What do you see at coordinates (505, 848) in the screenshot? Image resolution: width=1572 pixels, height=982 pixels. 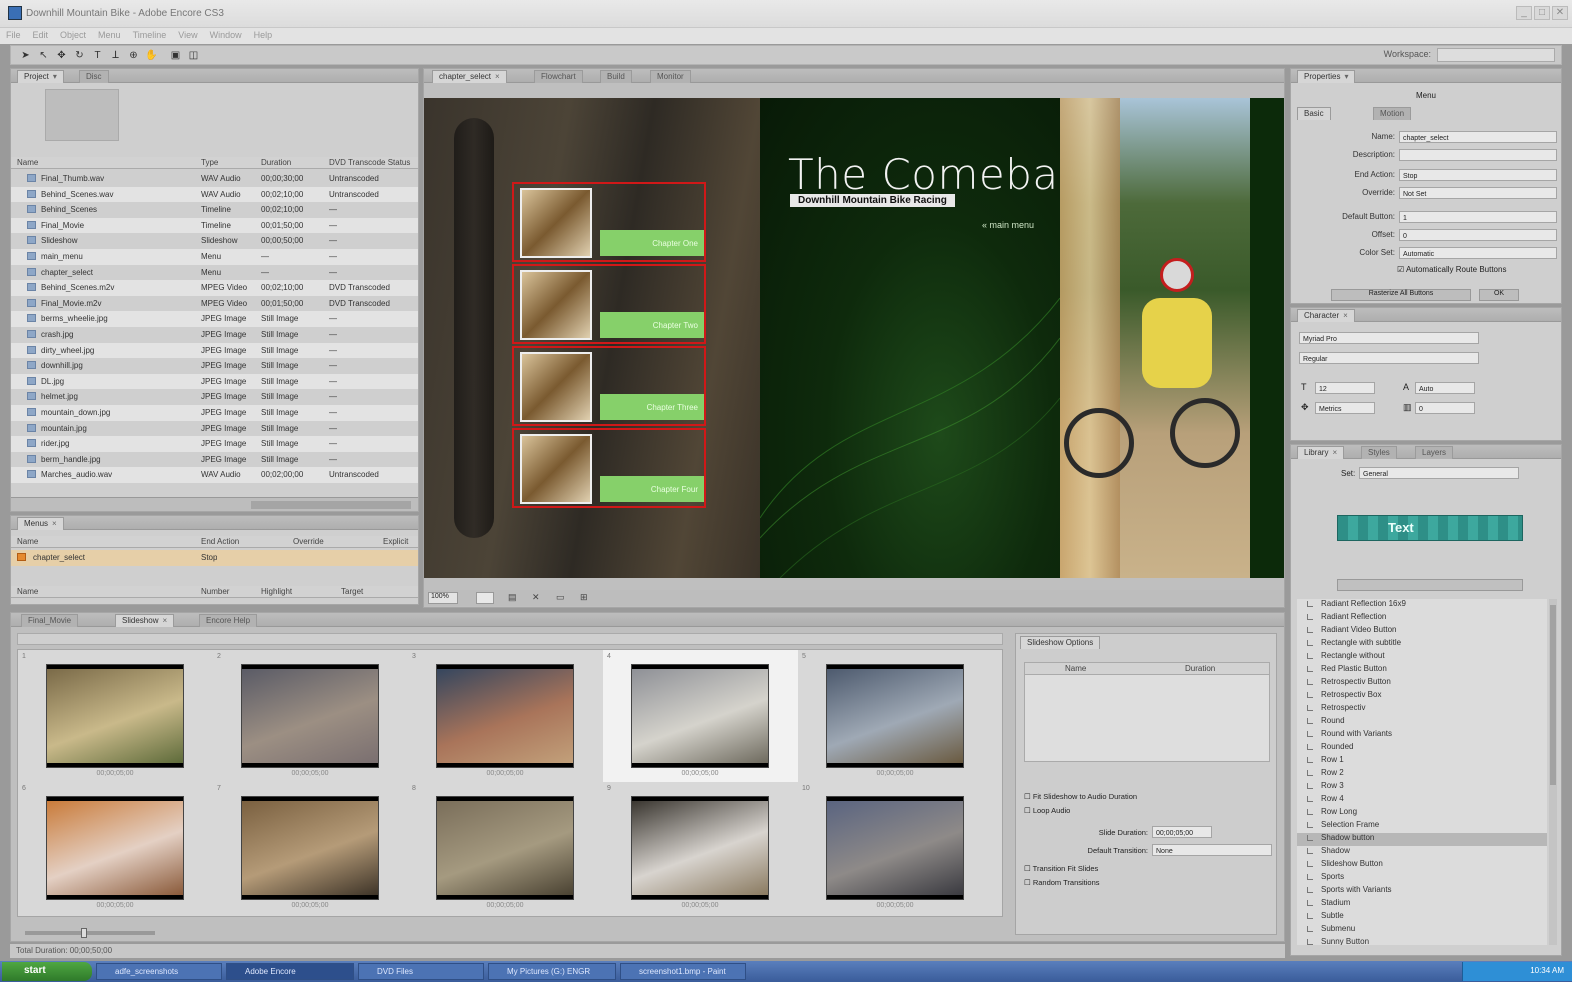 I see `slide-cell: 8 00;00;05;00` at bounding box center [505, 848].